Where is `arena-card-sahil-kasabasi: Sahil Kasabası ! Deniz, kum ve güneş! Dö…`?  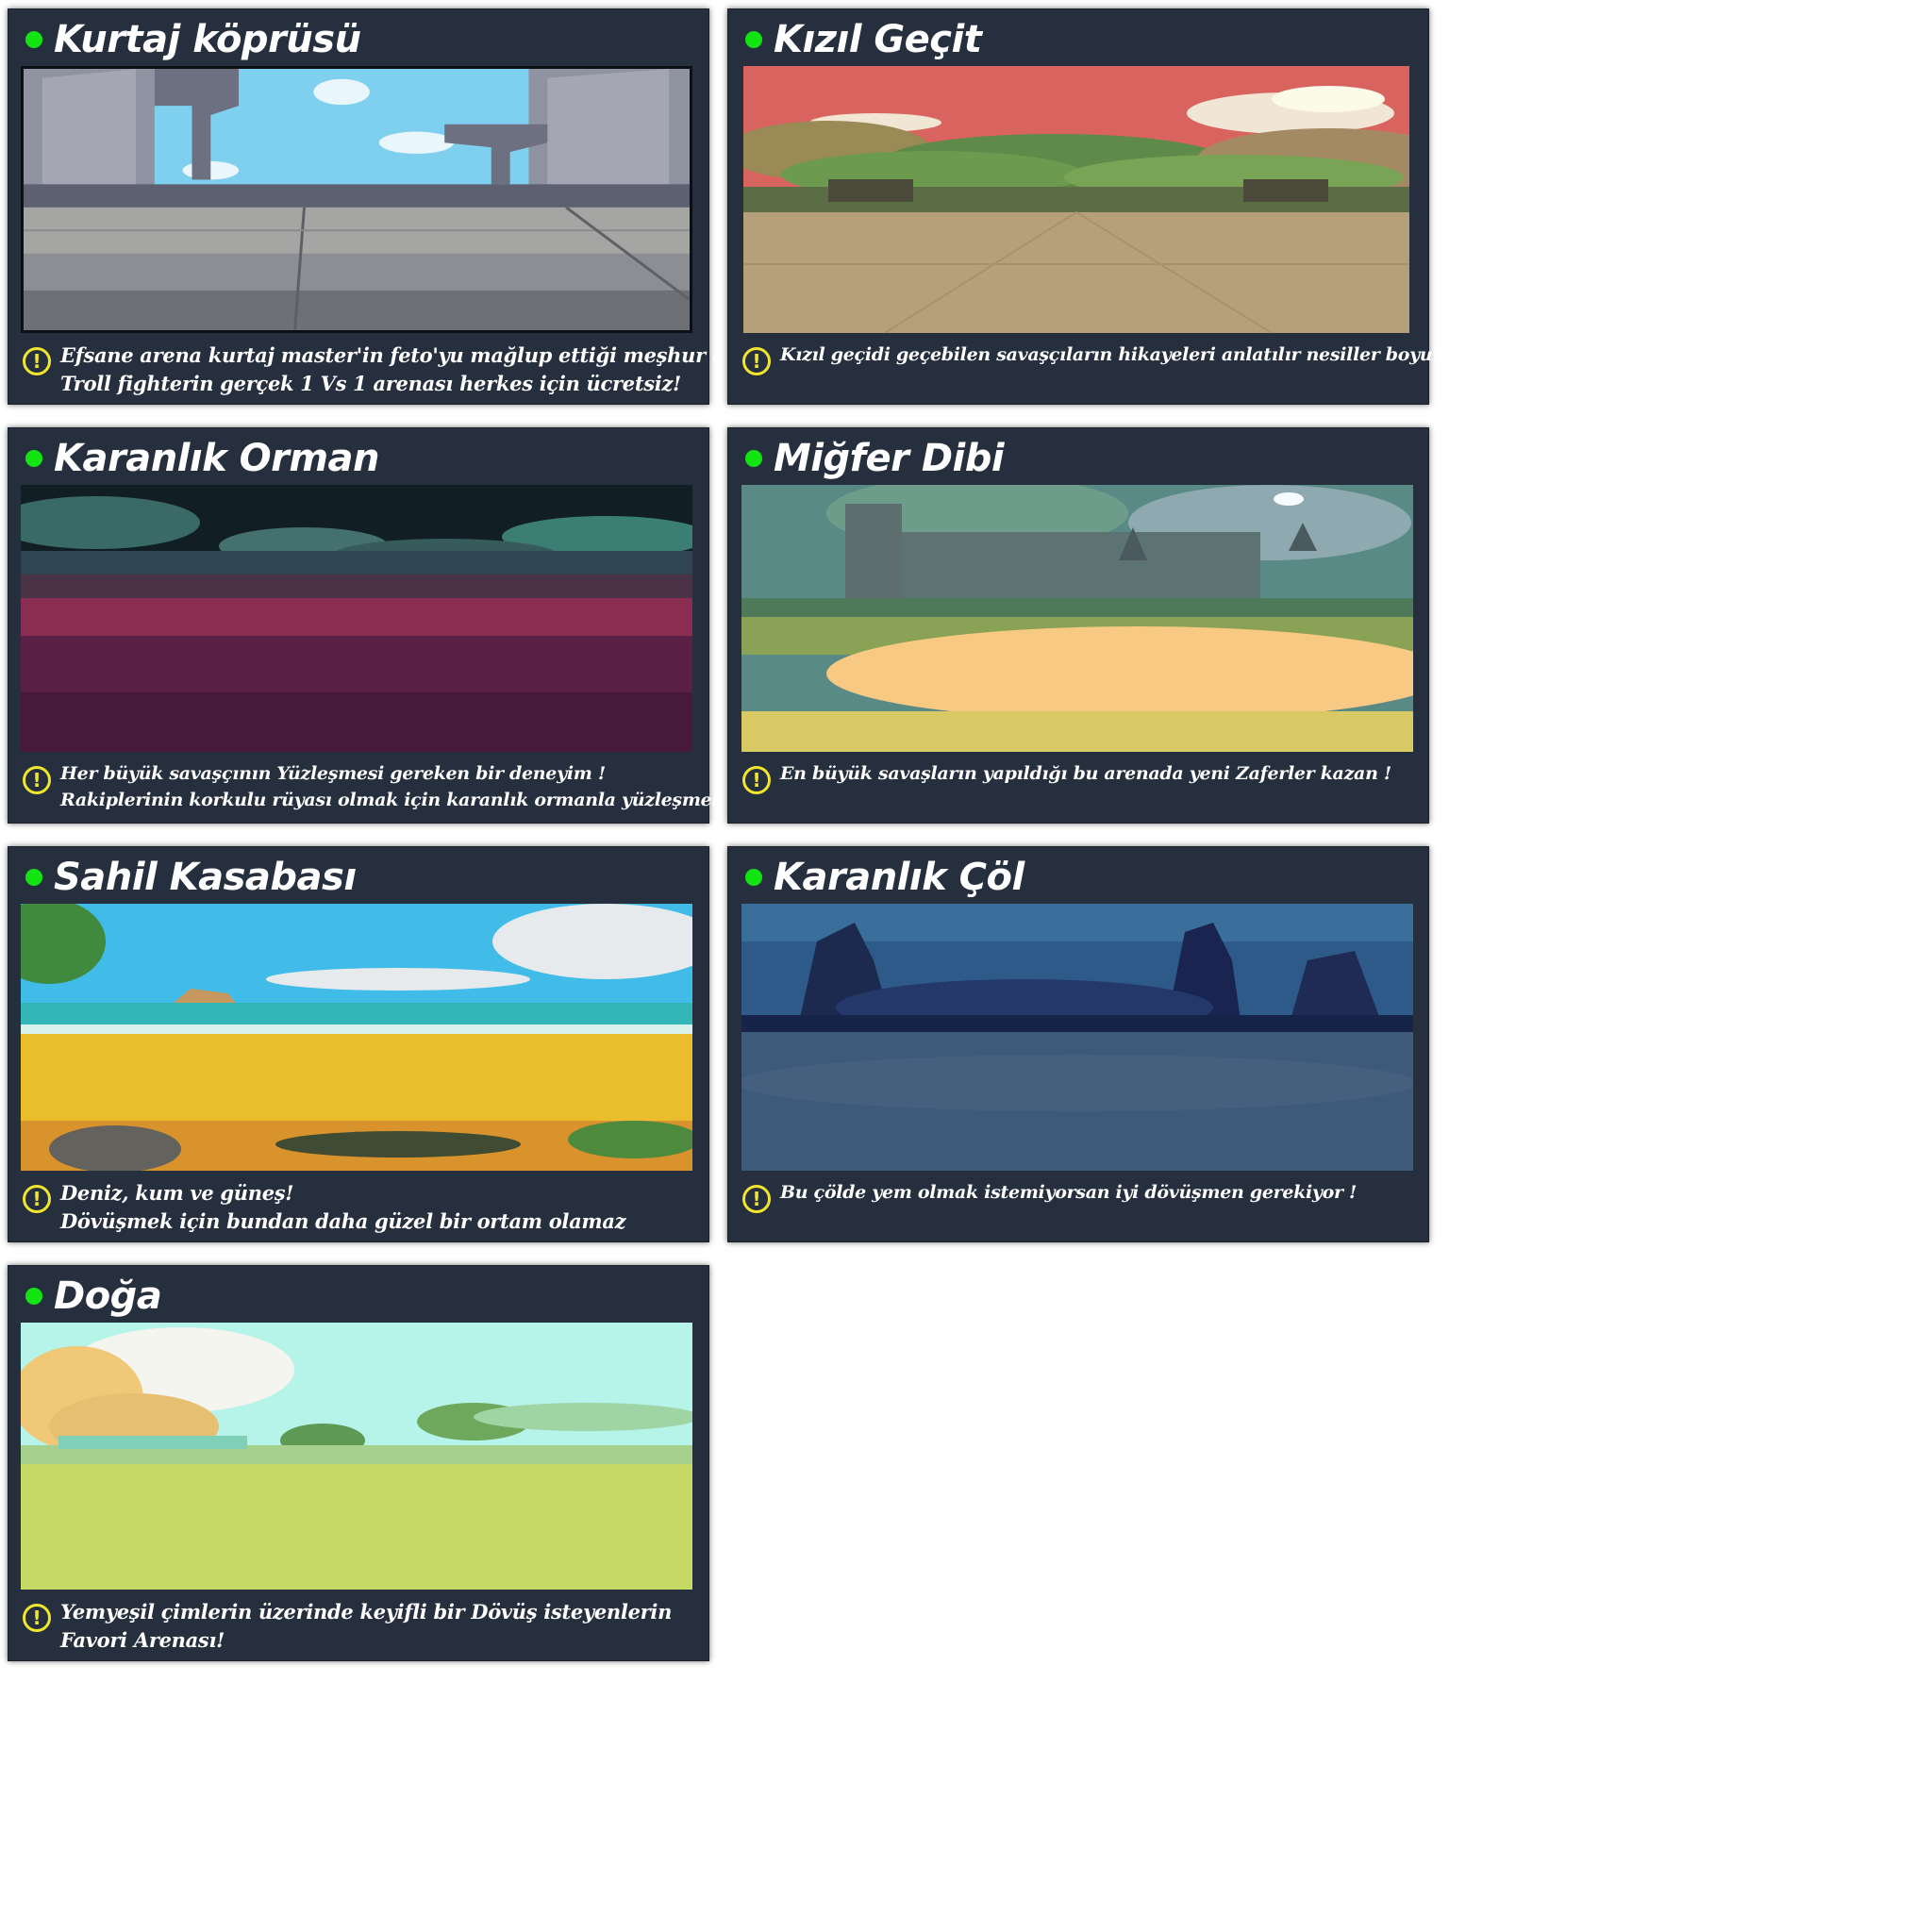
arena-card-sahil-kasabasi: Sahil Kasabası ! Deniz, kum ve güneş! Dö… is located at coordinates (358, 1044).